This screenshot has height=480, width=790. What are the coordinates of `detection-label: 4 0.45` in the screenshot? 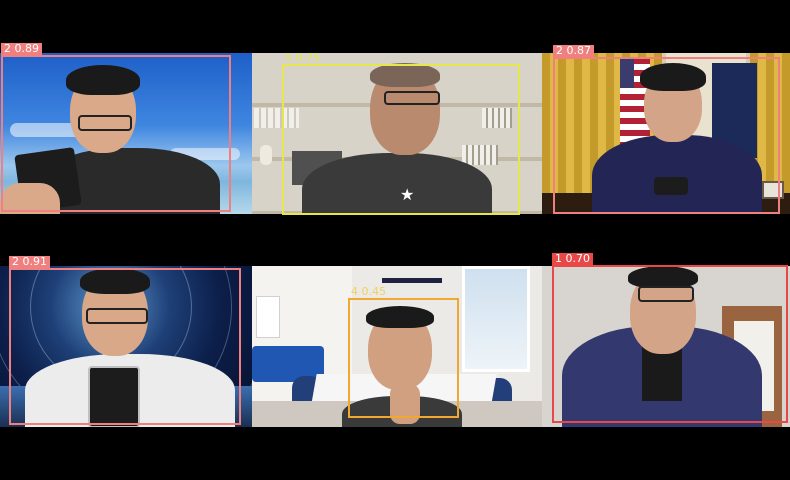 It's located at (368, 291).